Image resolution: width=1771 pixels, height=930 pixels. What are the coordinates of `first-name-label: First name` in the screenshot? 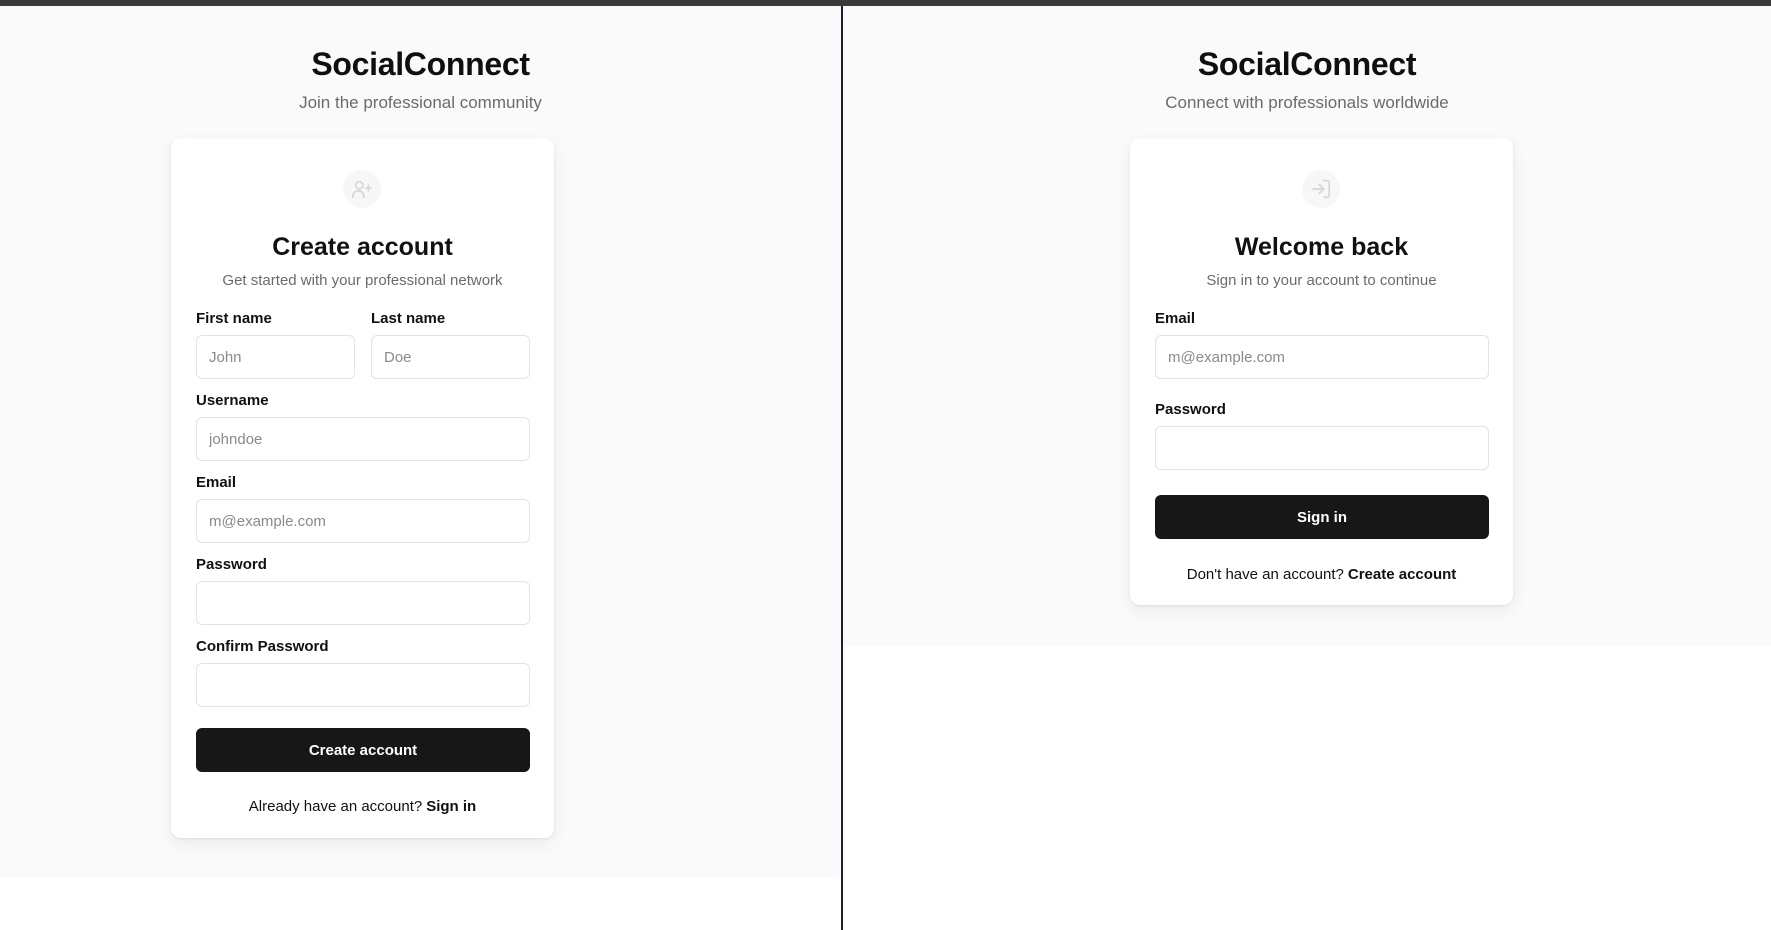 It's located at (234, 318).